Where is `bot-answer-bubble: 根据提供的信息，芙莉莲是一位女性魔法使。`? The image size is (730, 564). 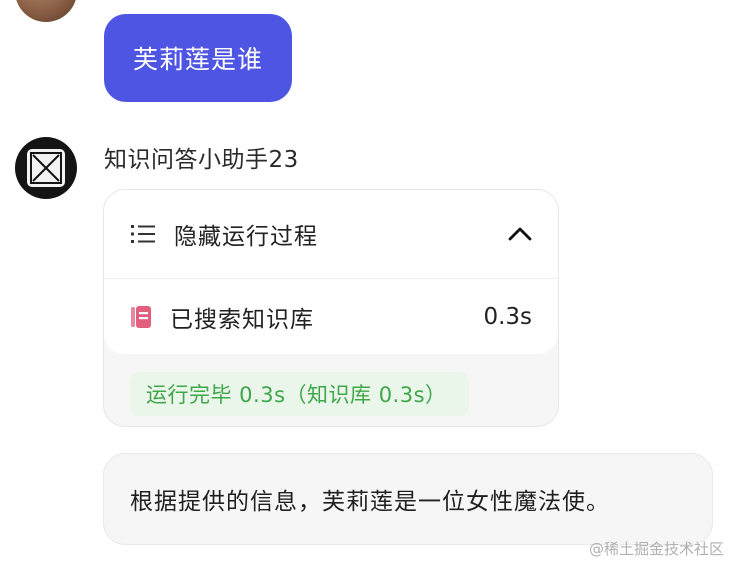 bot-answer-bubble: 根据提供的信息，芙莉莲是一位女性魔法使。 is located at coordinates (408, 499).